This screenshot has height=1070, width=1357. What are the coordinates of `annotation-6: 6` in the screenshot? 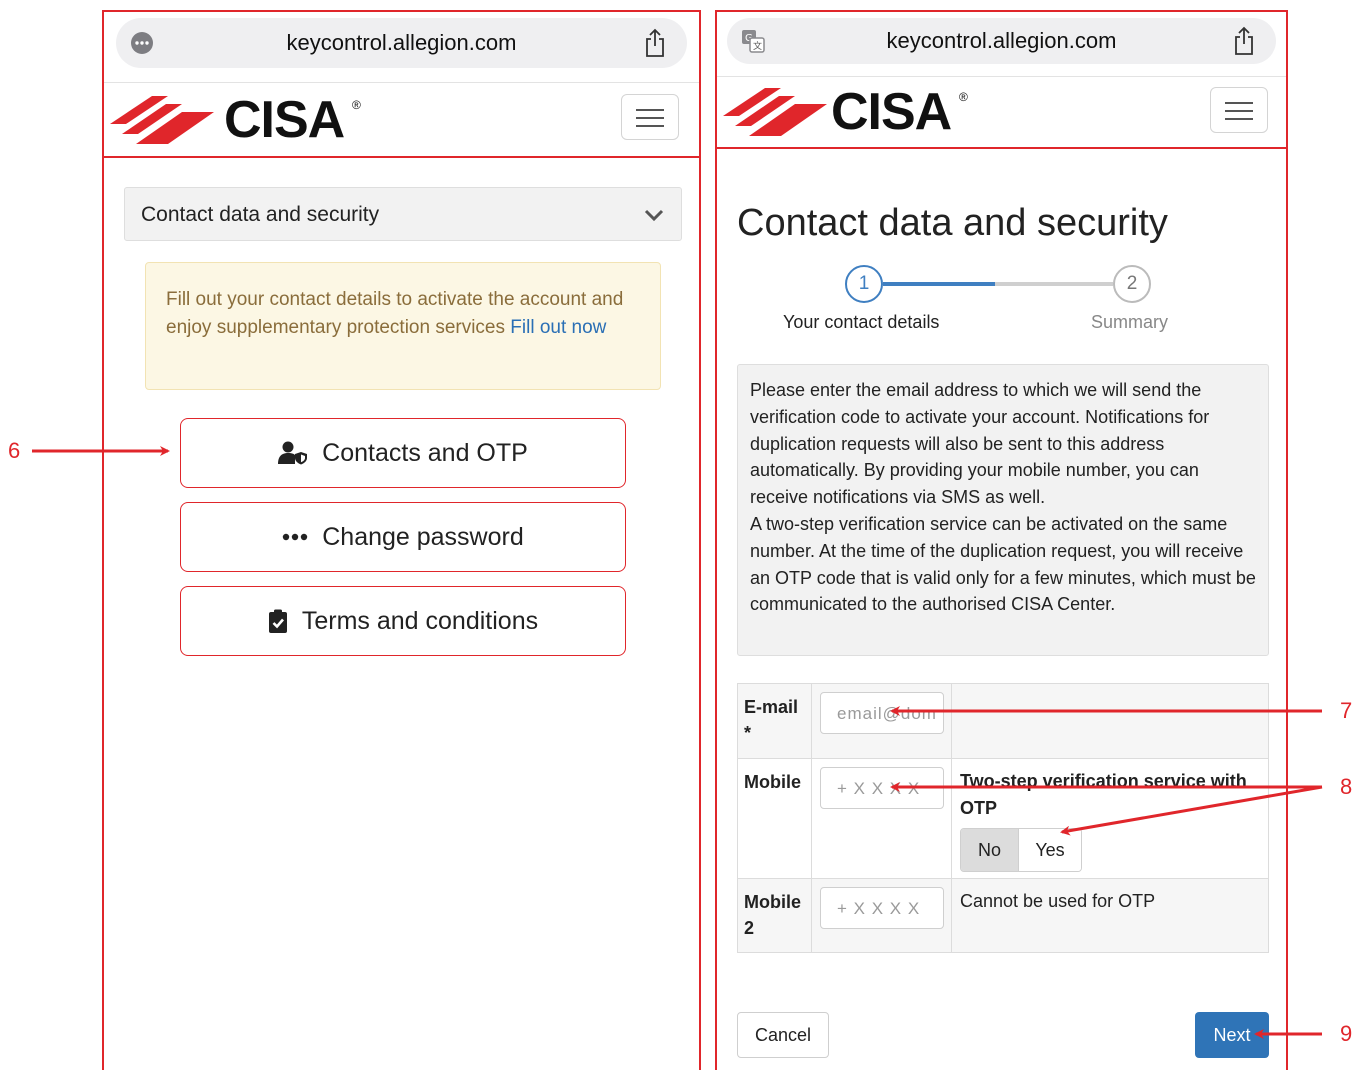 It's located at (14, 450).